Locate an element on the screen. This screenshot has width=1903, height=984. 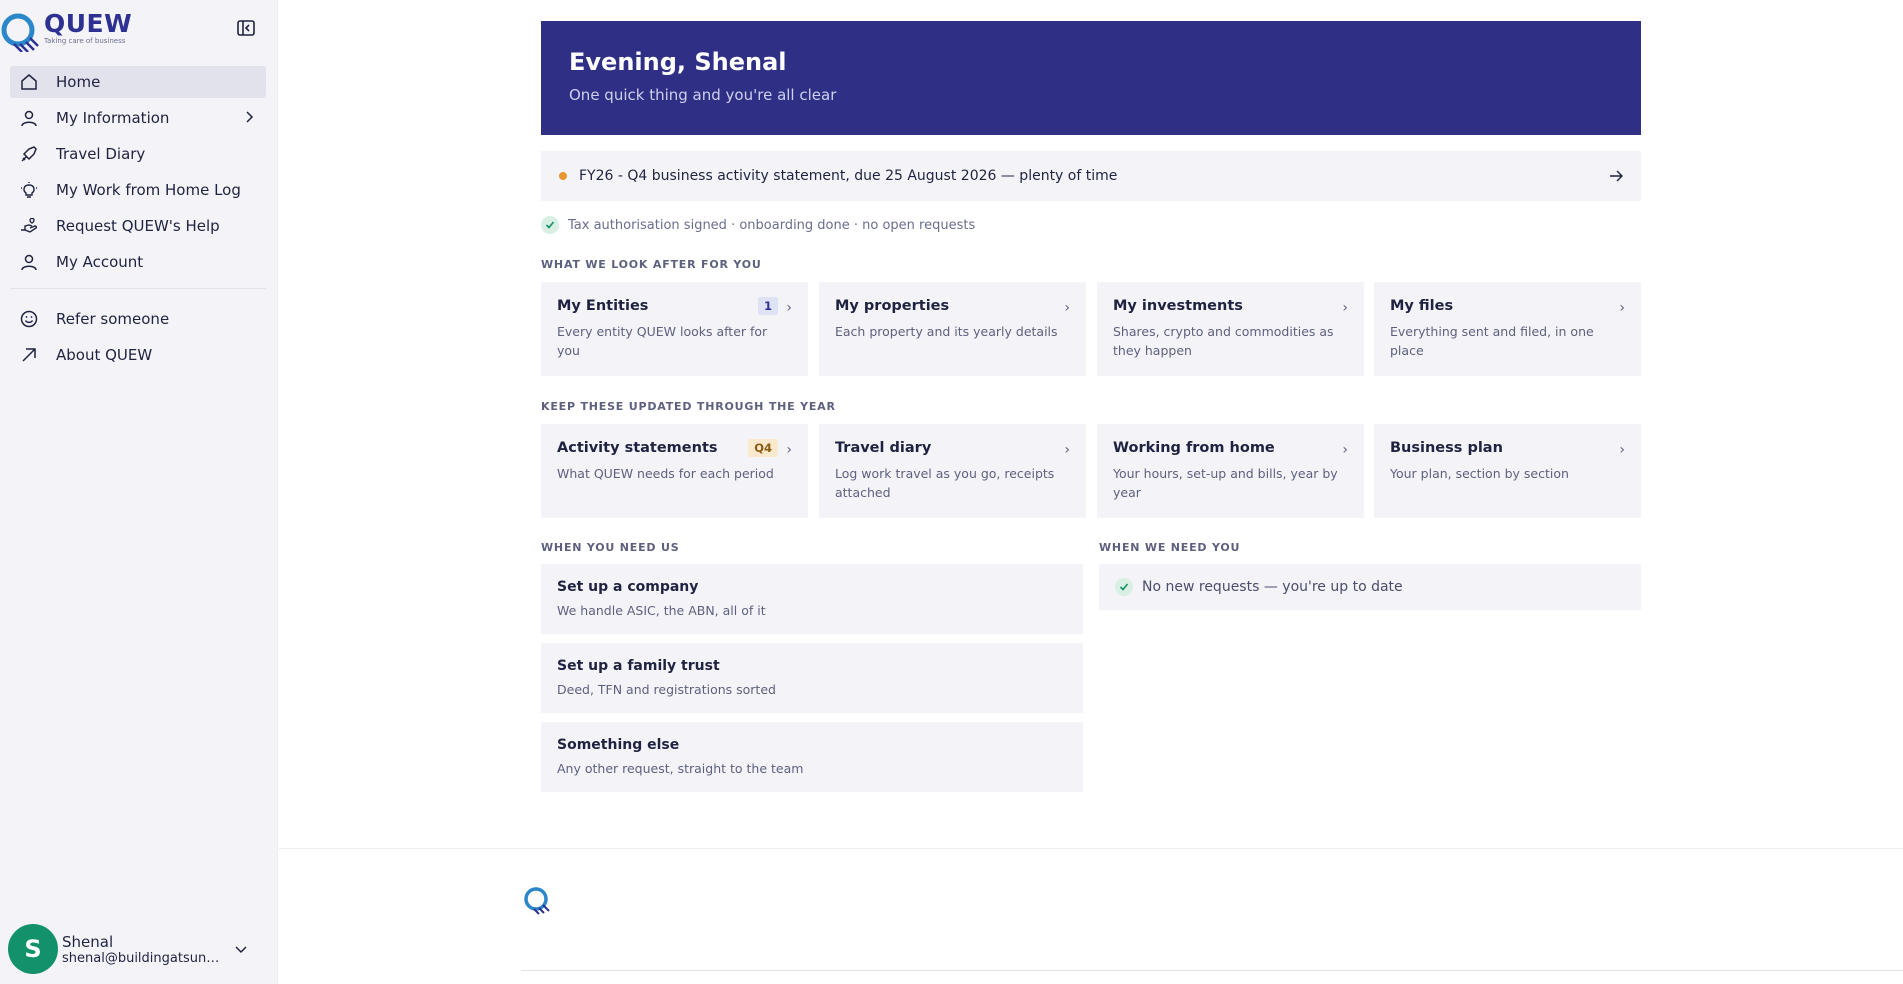
arrow-right-icon is located at coordinates (1616, 176).